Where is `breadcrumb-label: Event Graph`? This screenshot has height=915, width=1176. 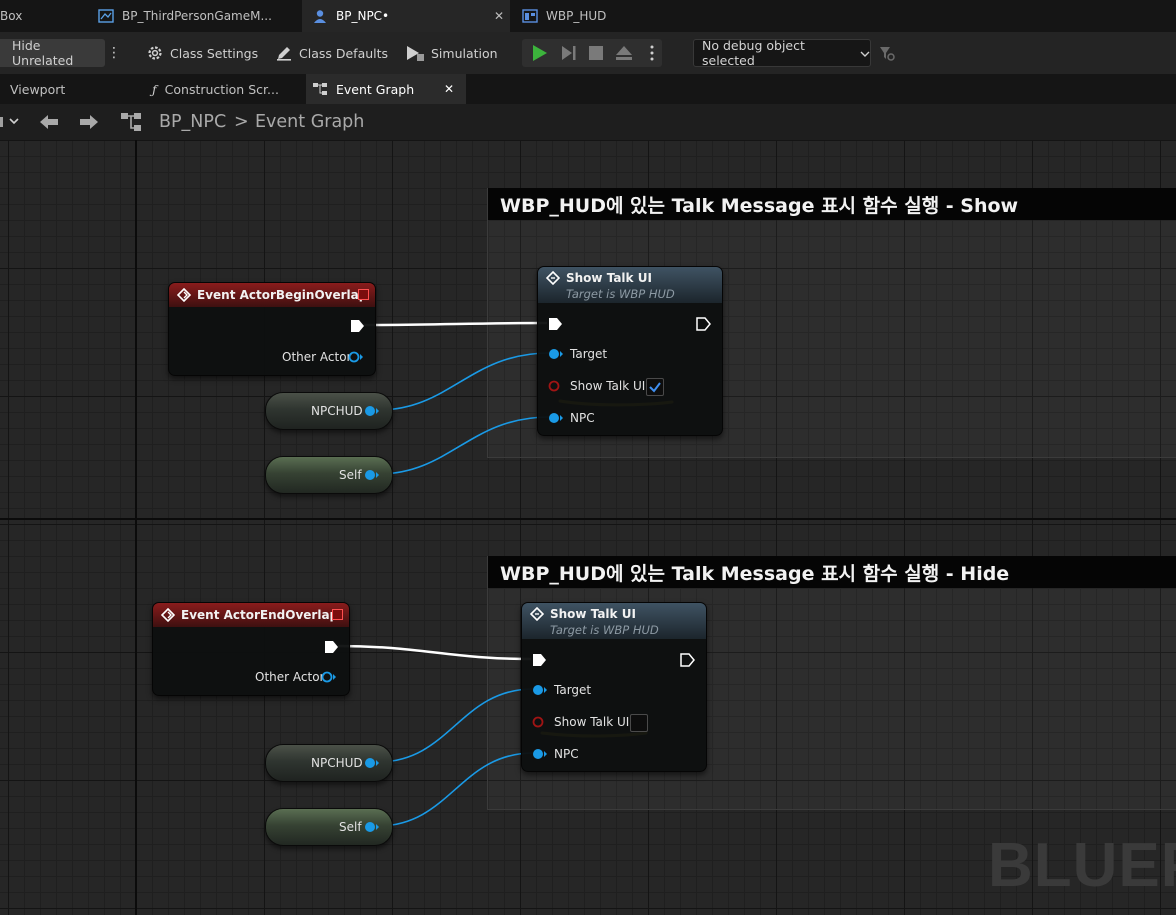
breadcrumb-label: Event Graph is located at coordinates (310, 122).